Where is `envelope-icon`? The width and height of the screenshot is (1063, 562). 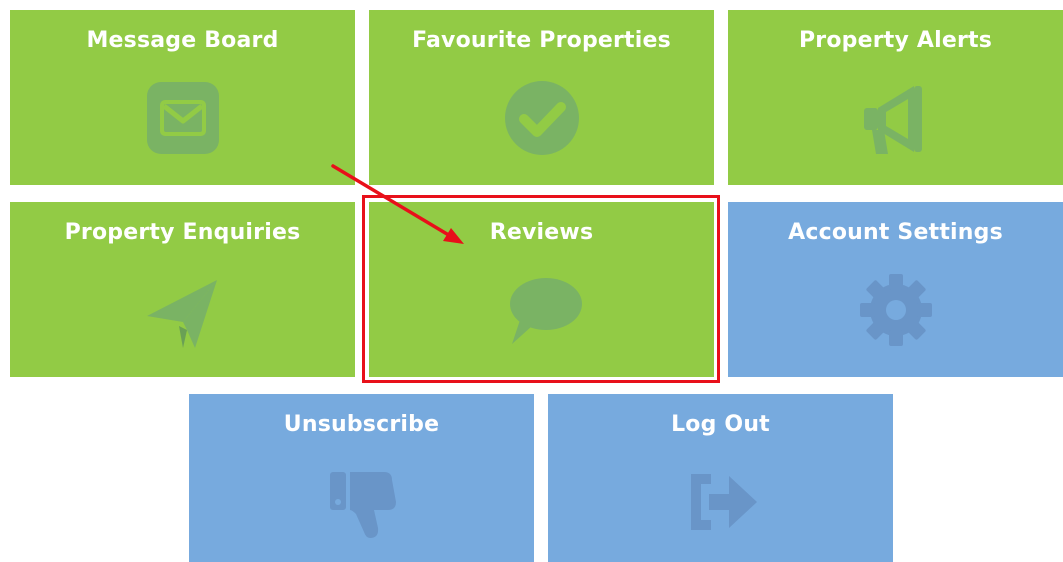 envelope-icon is located at coordinates (183, 118).